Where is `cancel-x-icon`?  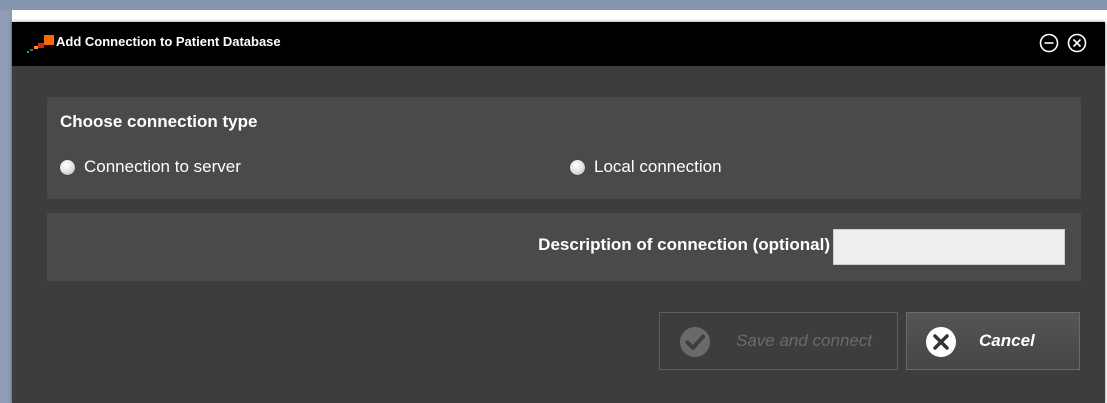 cancel-x-icon is located at coordinates (941, 342).